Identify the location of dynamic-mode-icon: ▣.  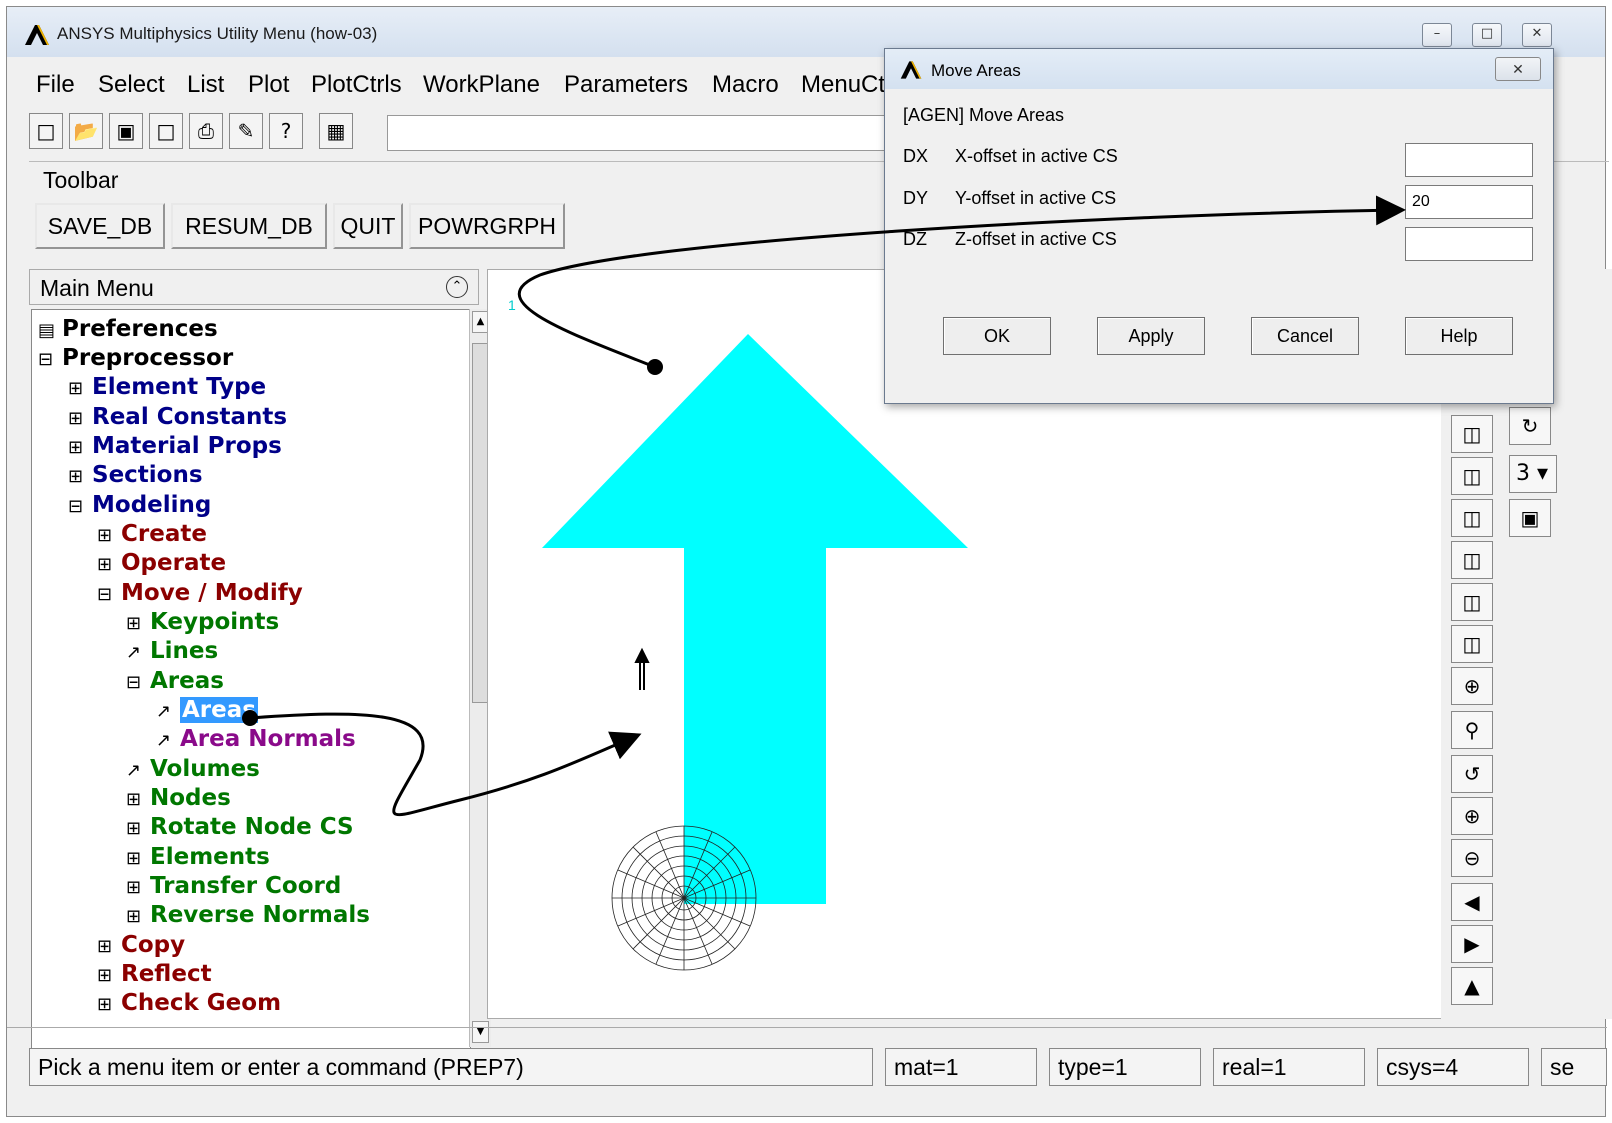
(1530, 518).